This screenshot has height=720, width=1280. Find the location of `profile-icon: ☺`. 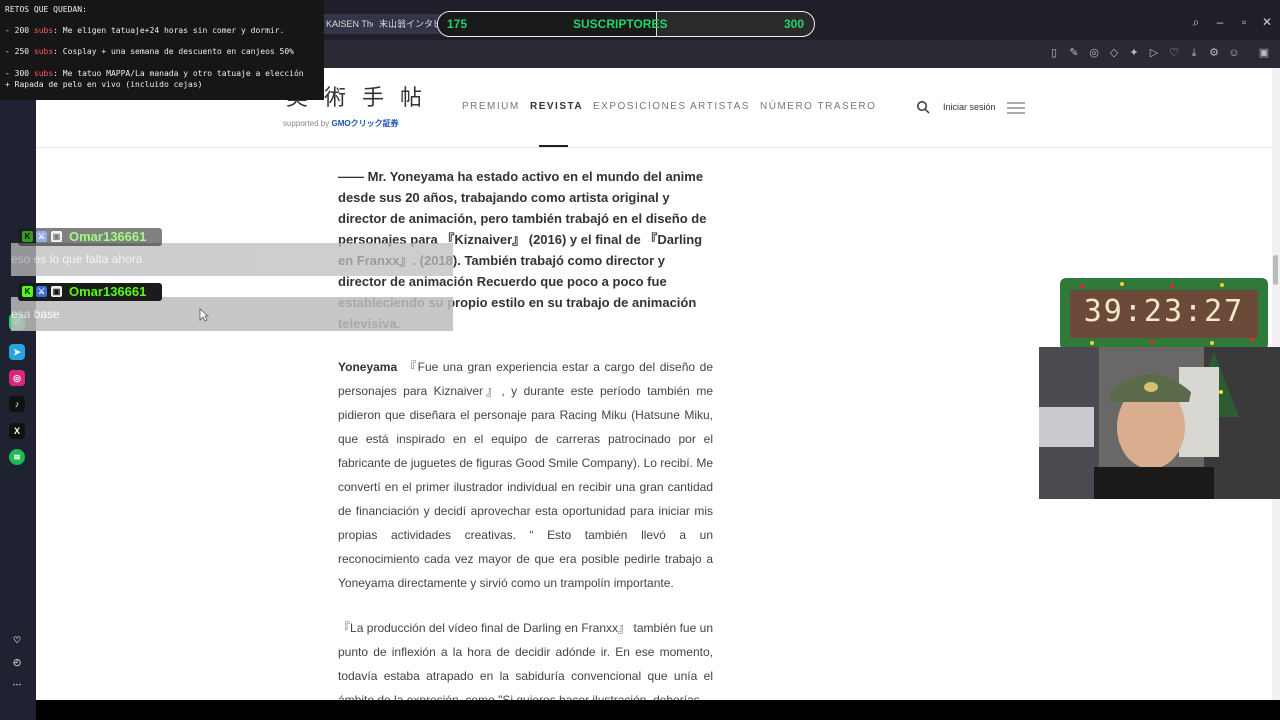

profile-icon: ☺ is located at coordinates (1234, 53).